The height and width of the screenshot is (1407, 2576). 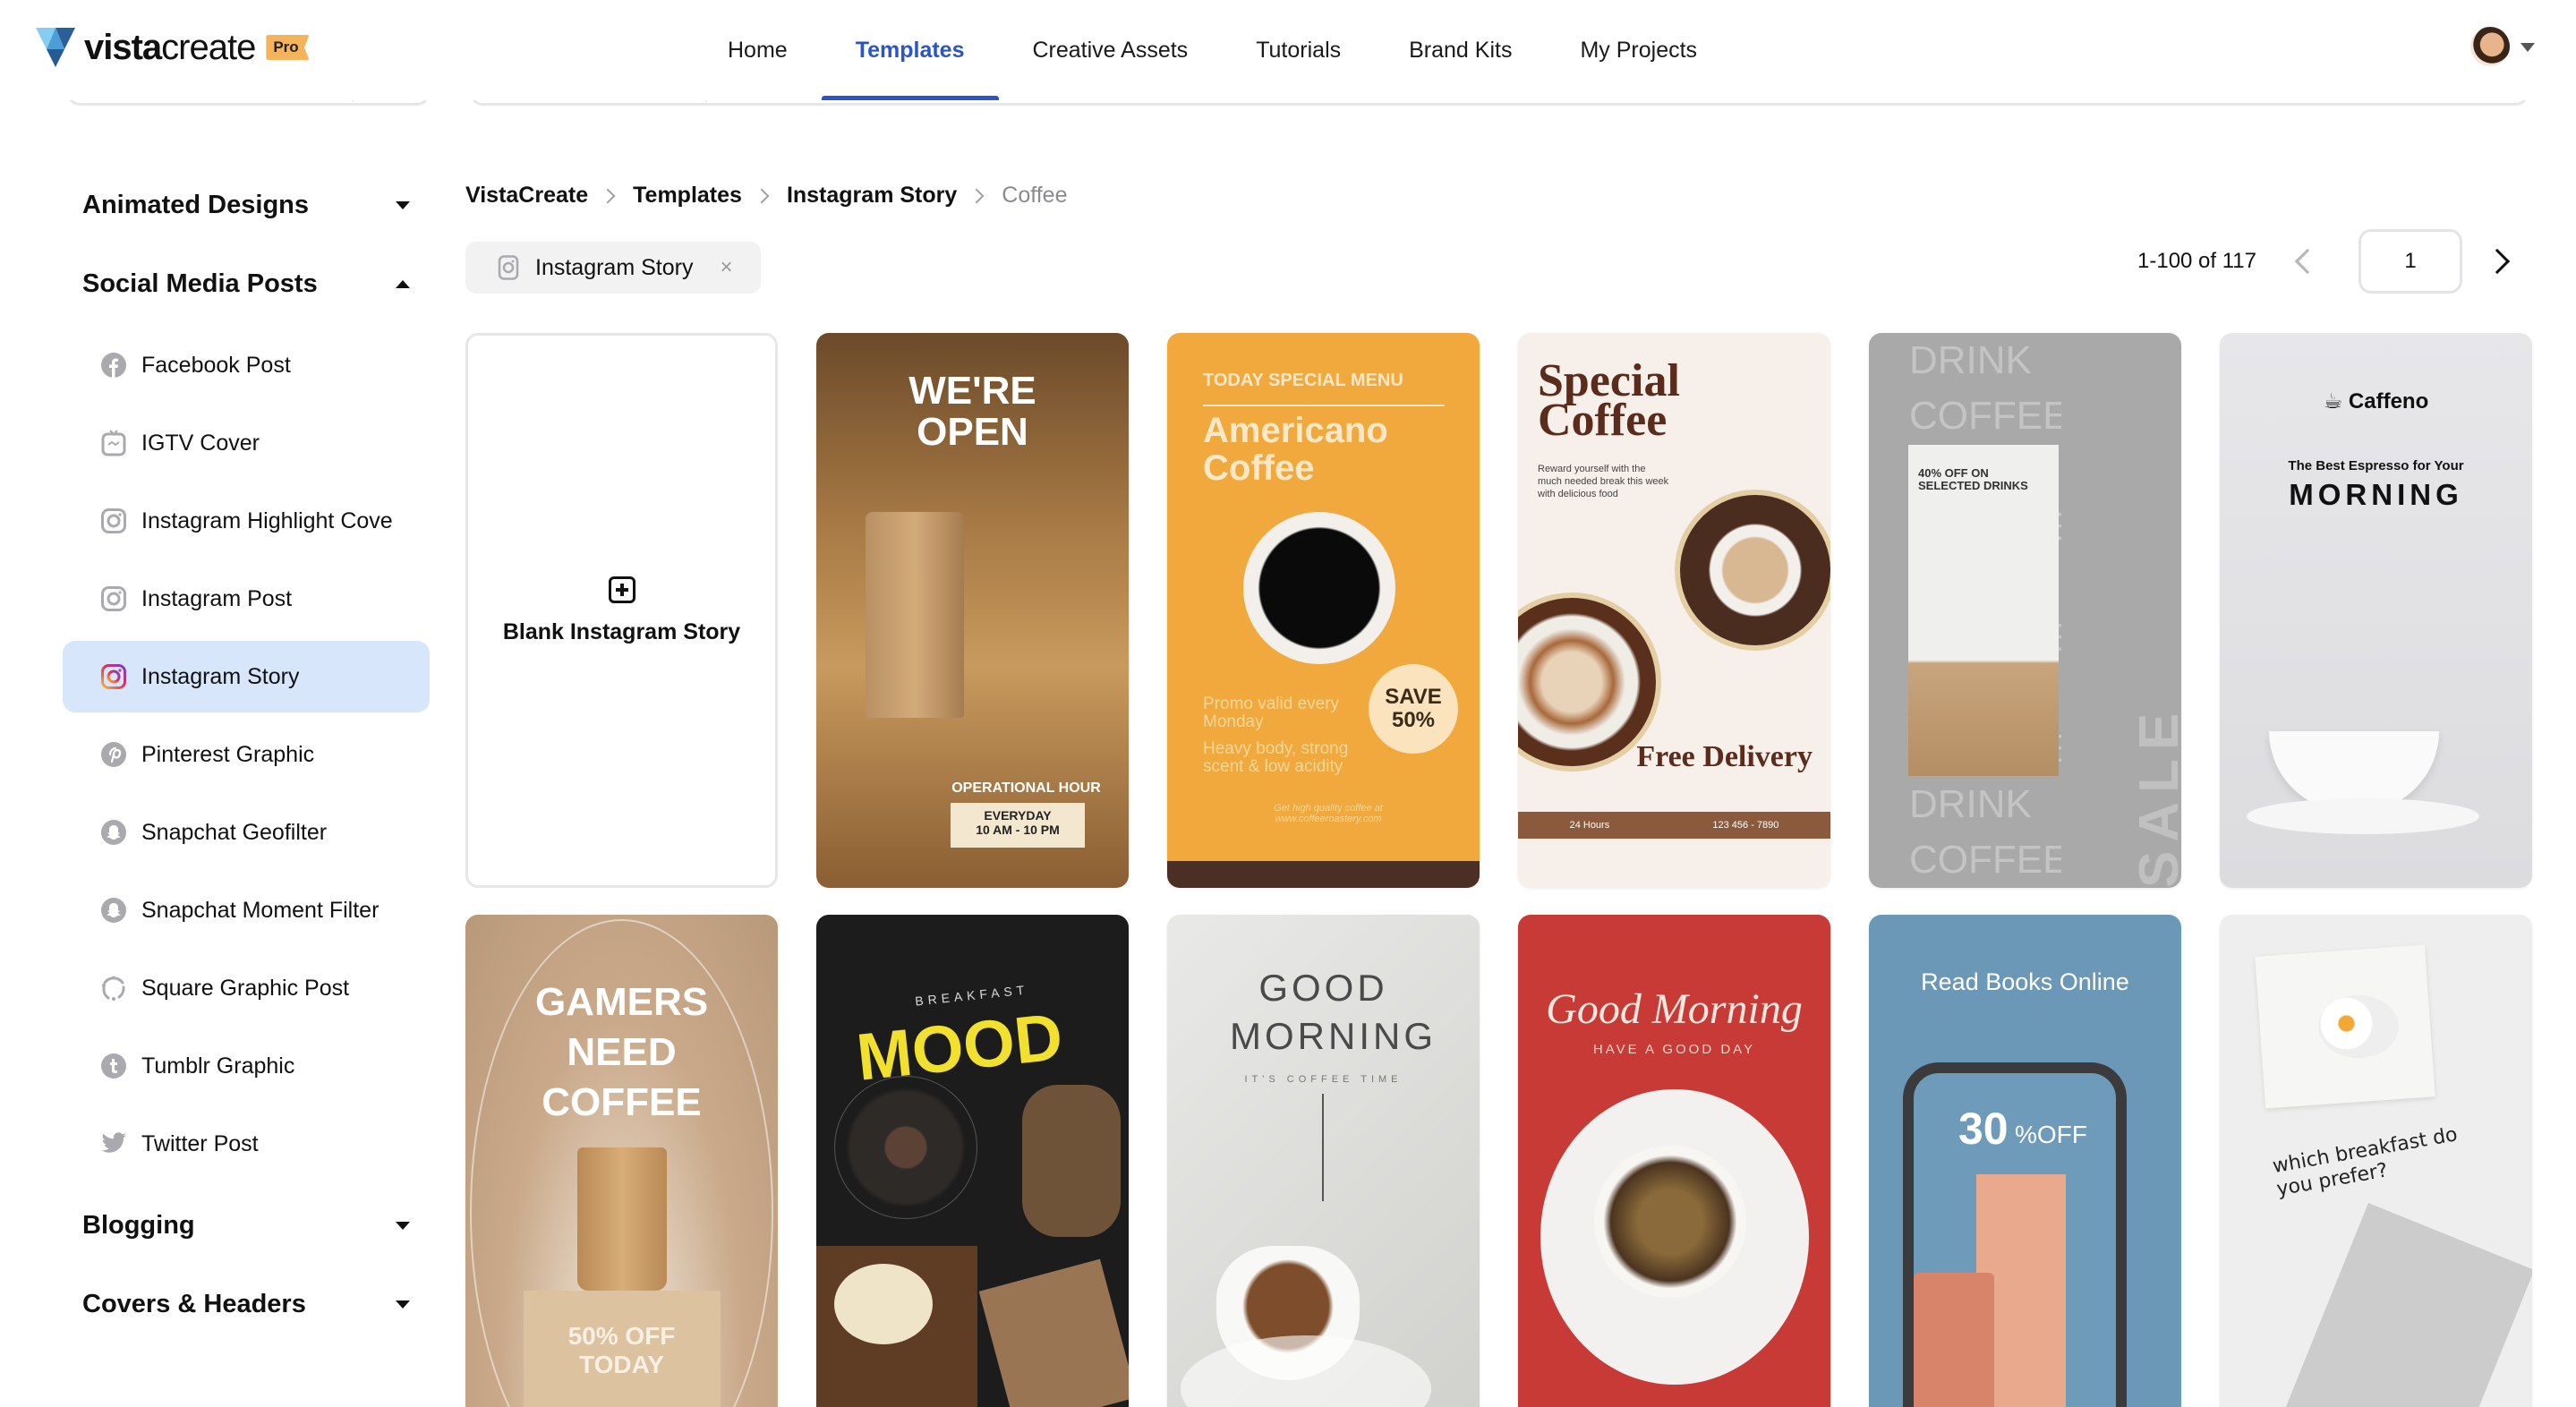 I want to click on sidebar-item-facebook-post: Facebook Post, so click(x=246, y=365).